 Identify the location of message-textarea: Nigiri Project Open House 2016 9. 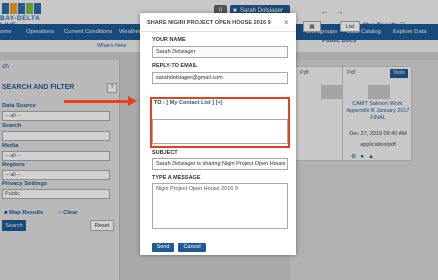
(220, 206).